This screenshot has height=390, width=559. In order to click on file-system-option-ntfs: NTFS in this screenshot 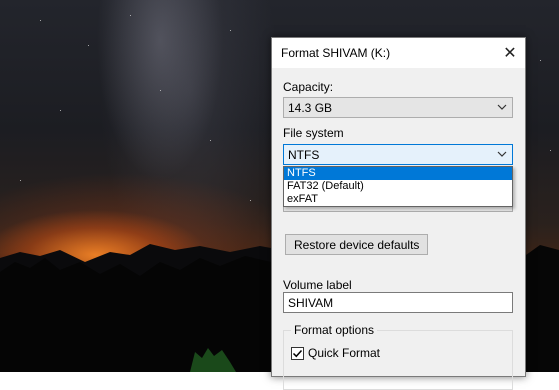, I will do `click(398, 173)`.